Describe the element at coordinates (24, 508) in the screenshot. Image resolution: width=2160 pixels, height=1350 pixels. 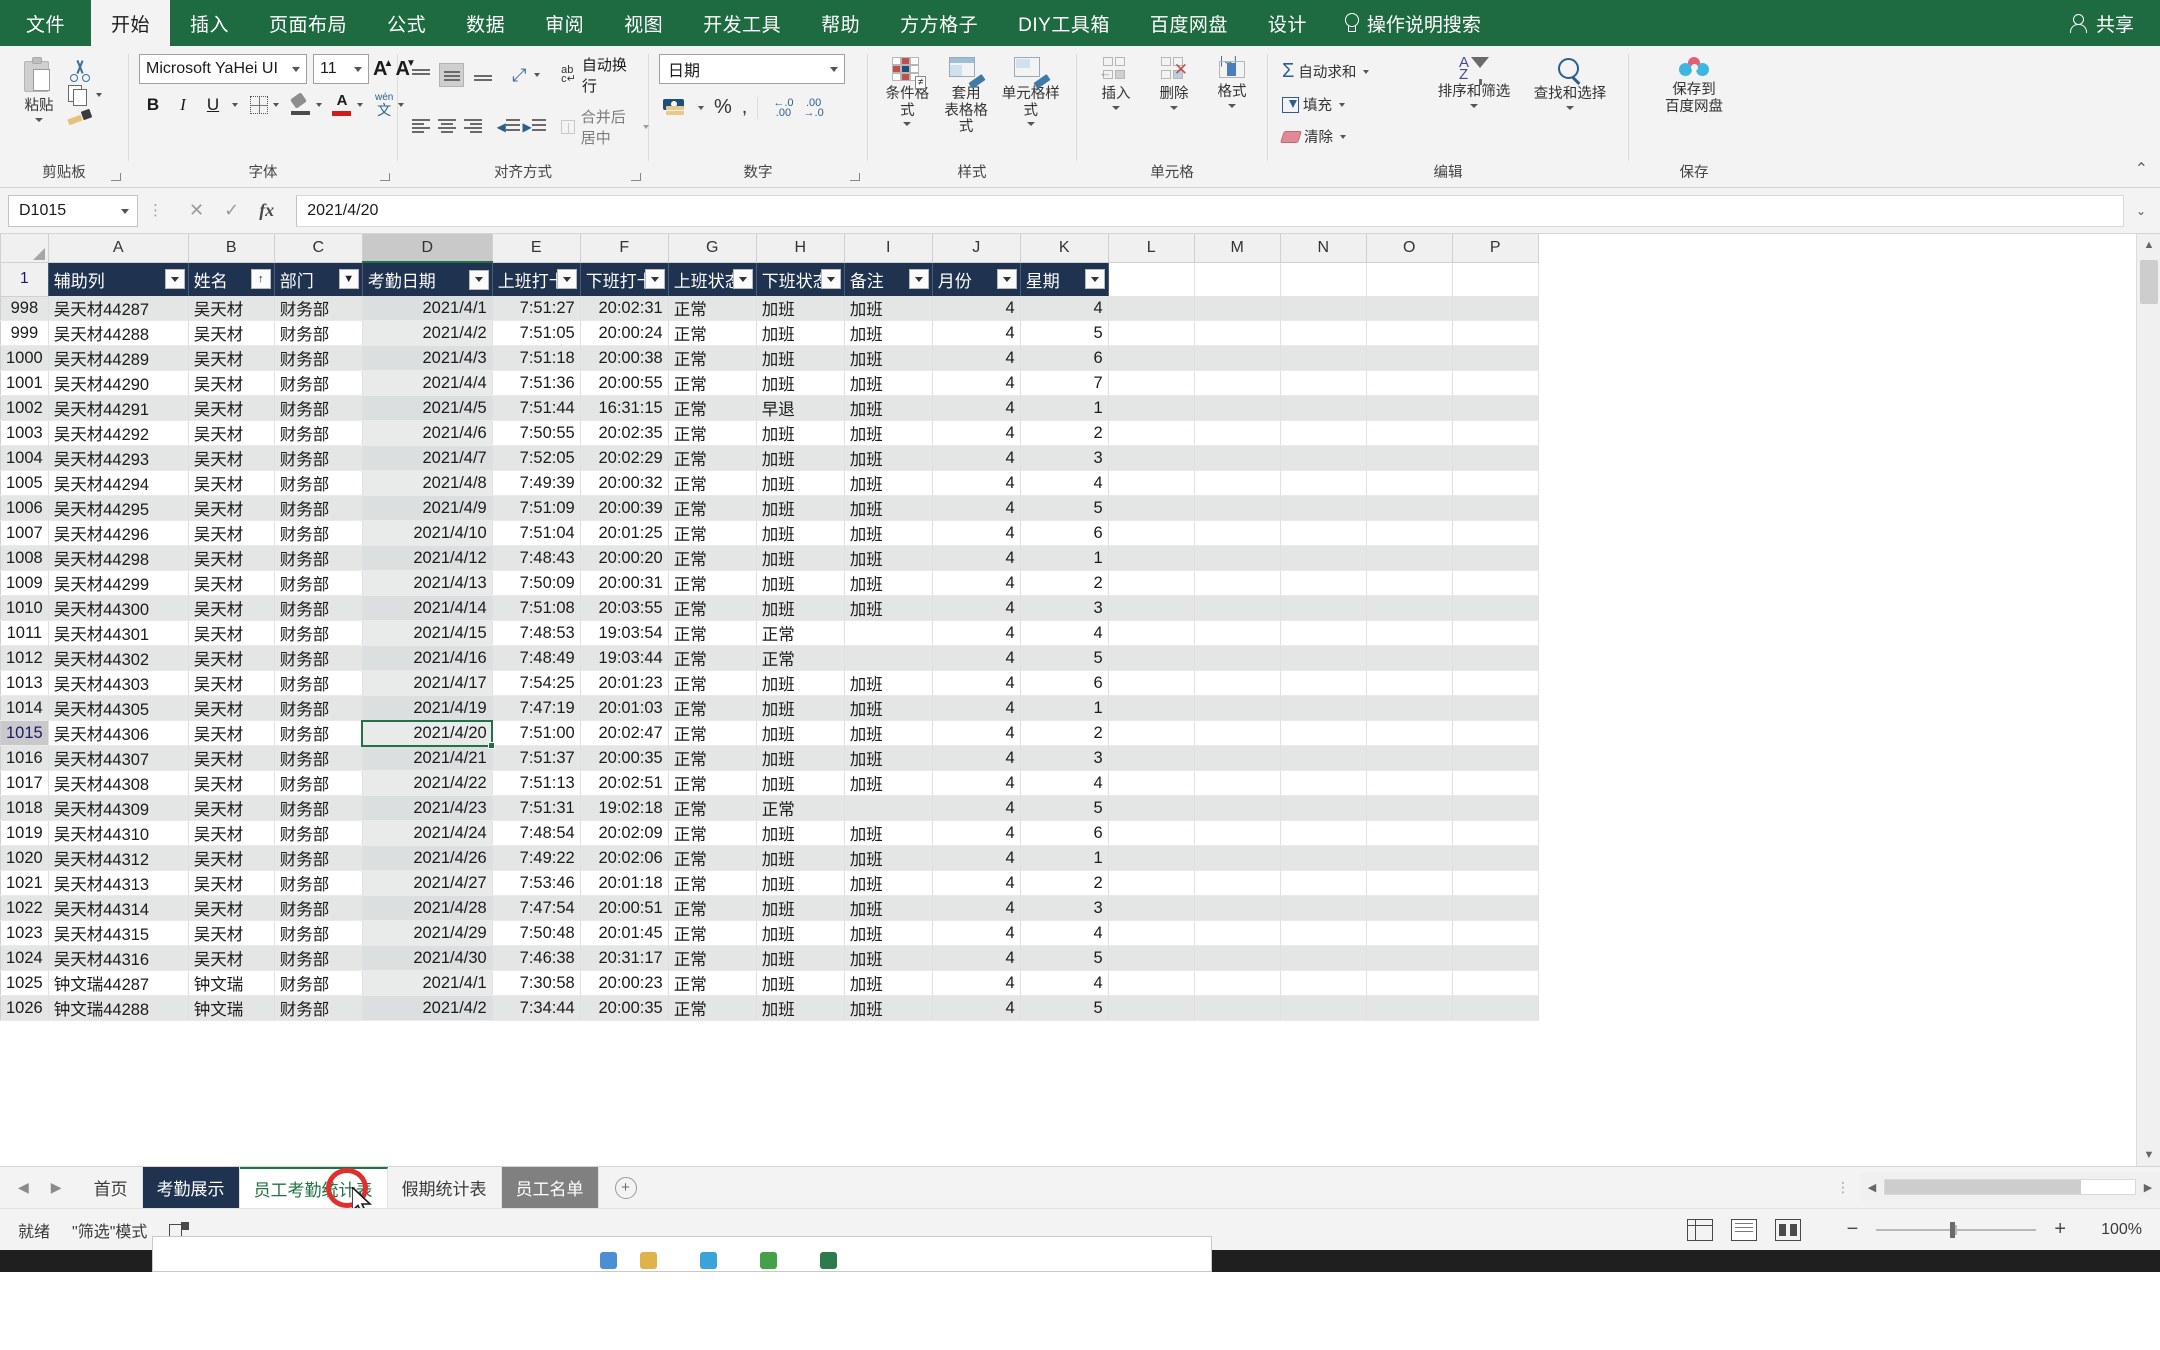
I see `row-header: 1006` at that location.